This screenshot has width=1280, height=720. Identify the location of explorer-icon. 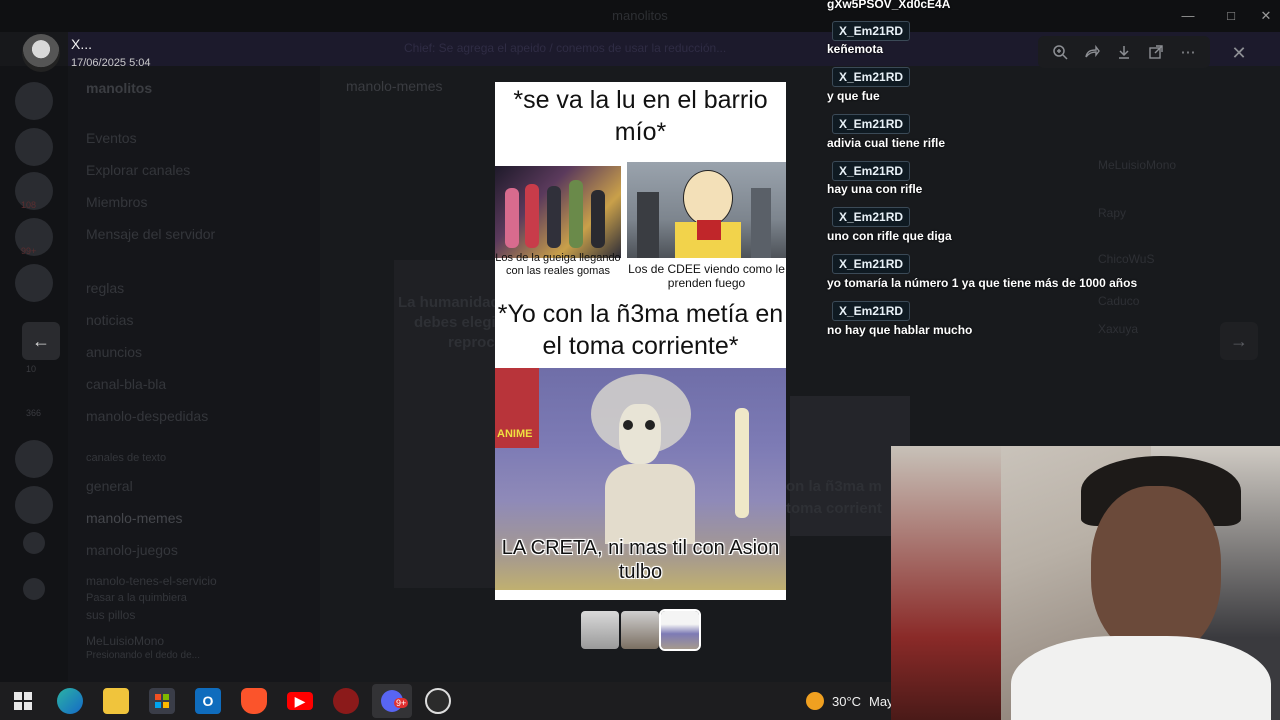
(116, 701).